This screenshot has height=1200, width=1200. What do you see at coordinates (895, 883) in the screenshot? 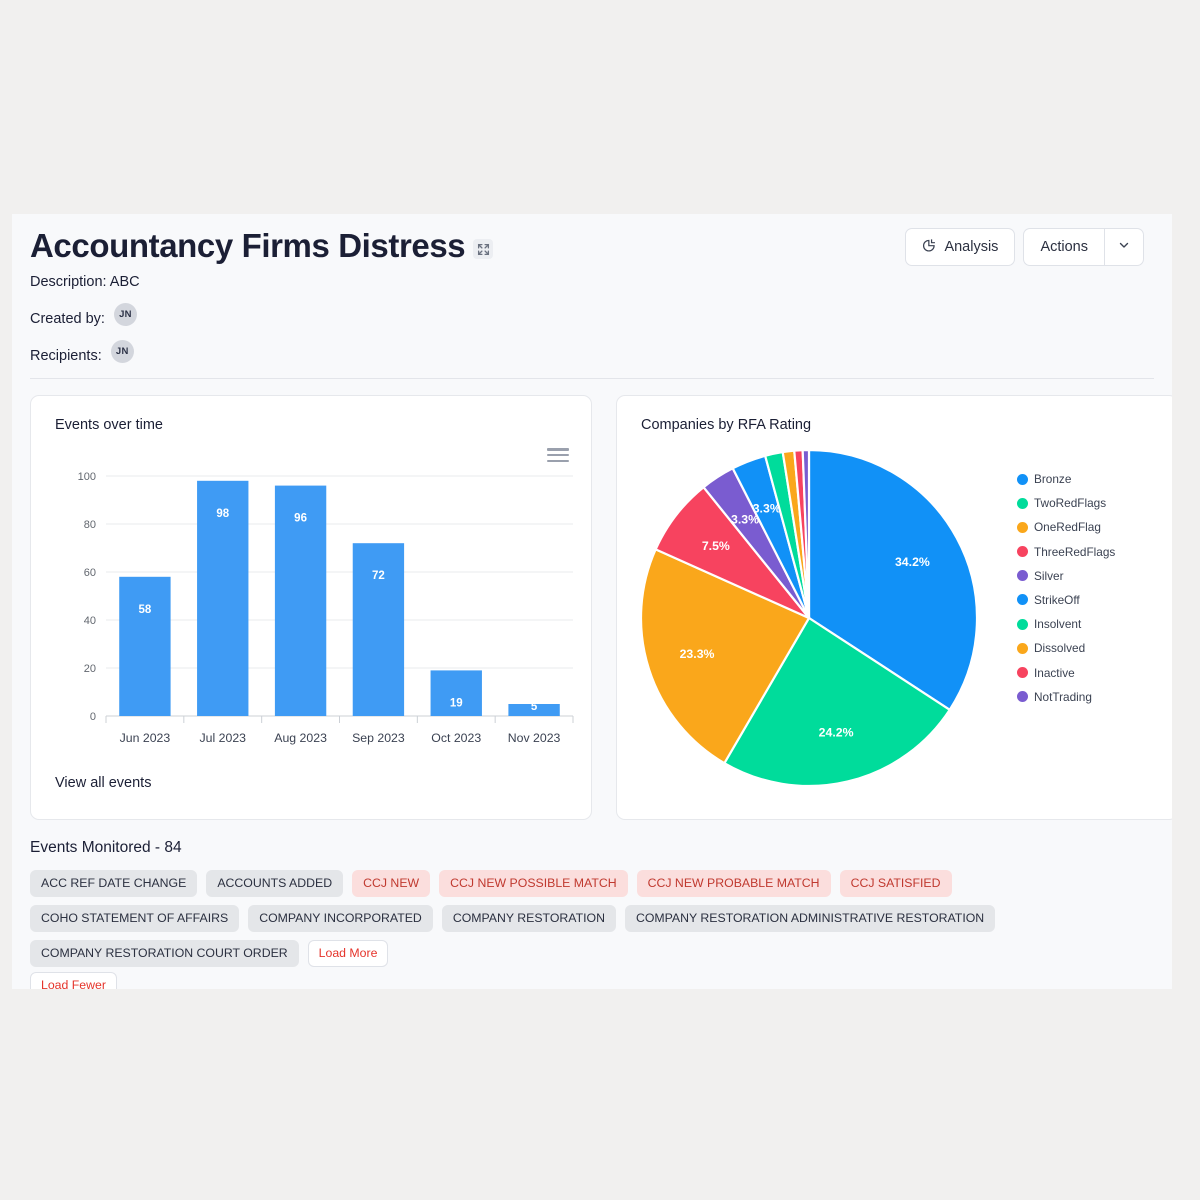
I see `event-tag: CCJ SATISFIED` at bounding box center [895, 883].